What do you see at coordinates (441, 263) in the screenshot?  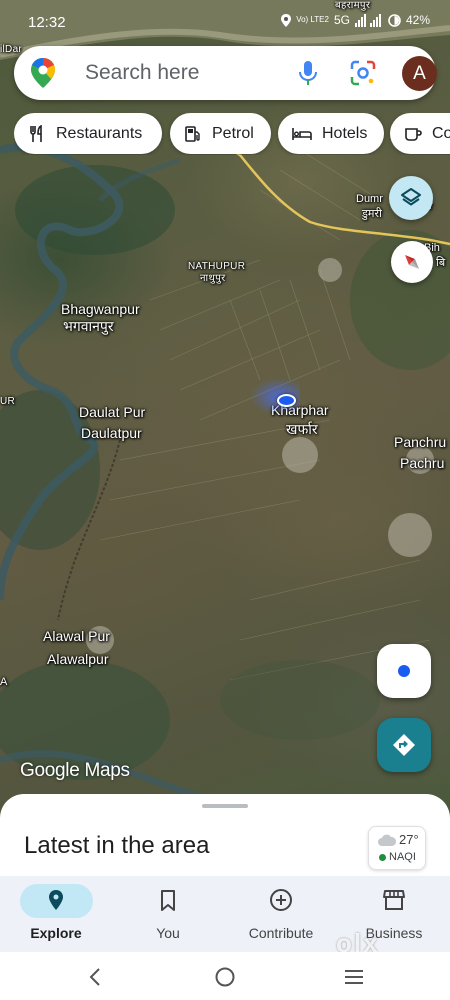 I see `map-label-bihar-hindi: बि` at bounding box center [441, 263].